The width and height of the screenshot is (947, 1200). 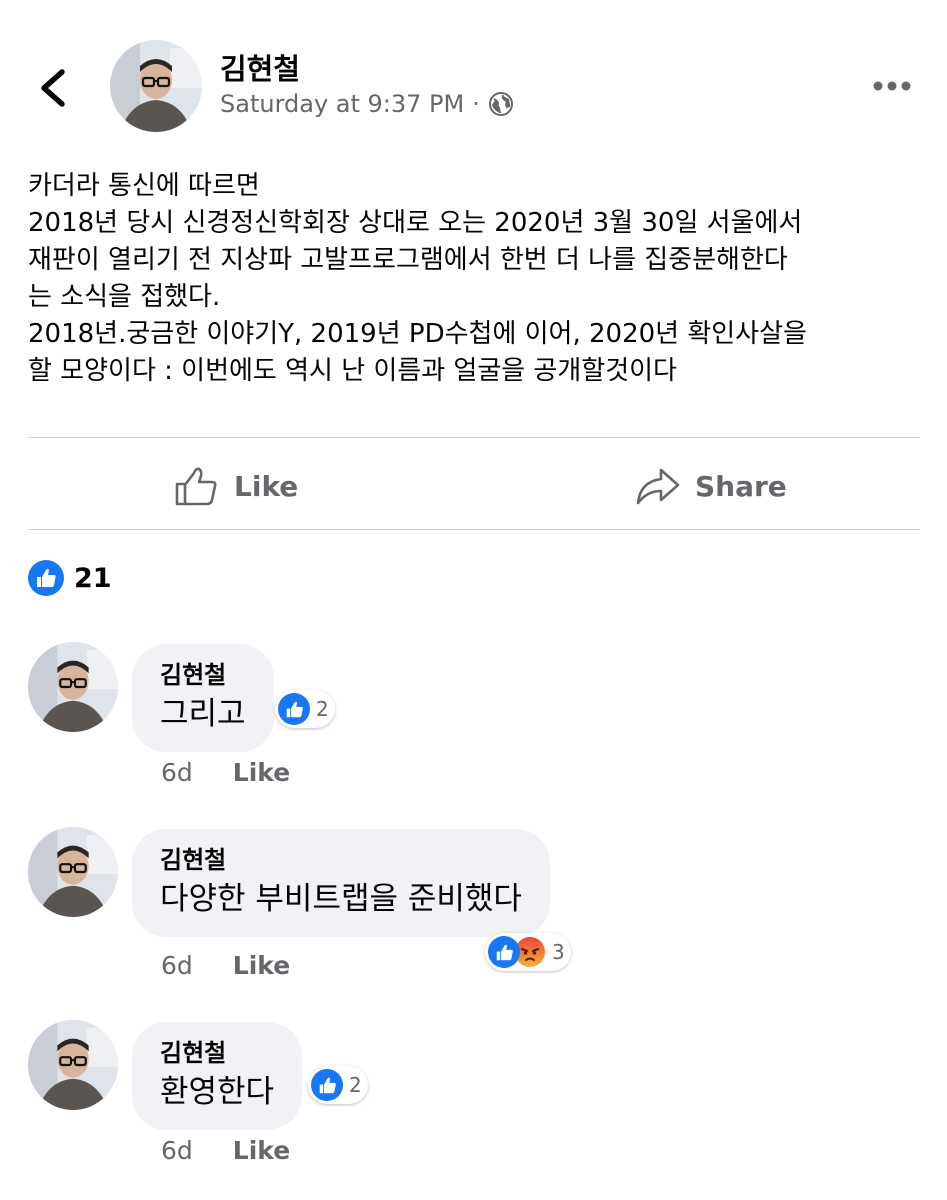 I want to click on comment-text: 그리고, so click(x=203, y=714).